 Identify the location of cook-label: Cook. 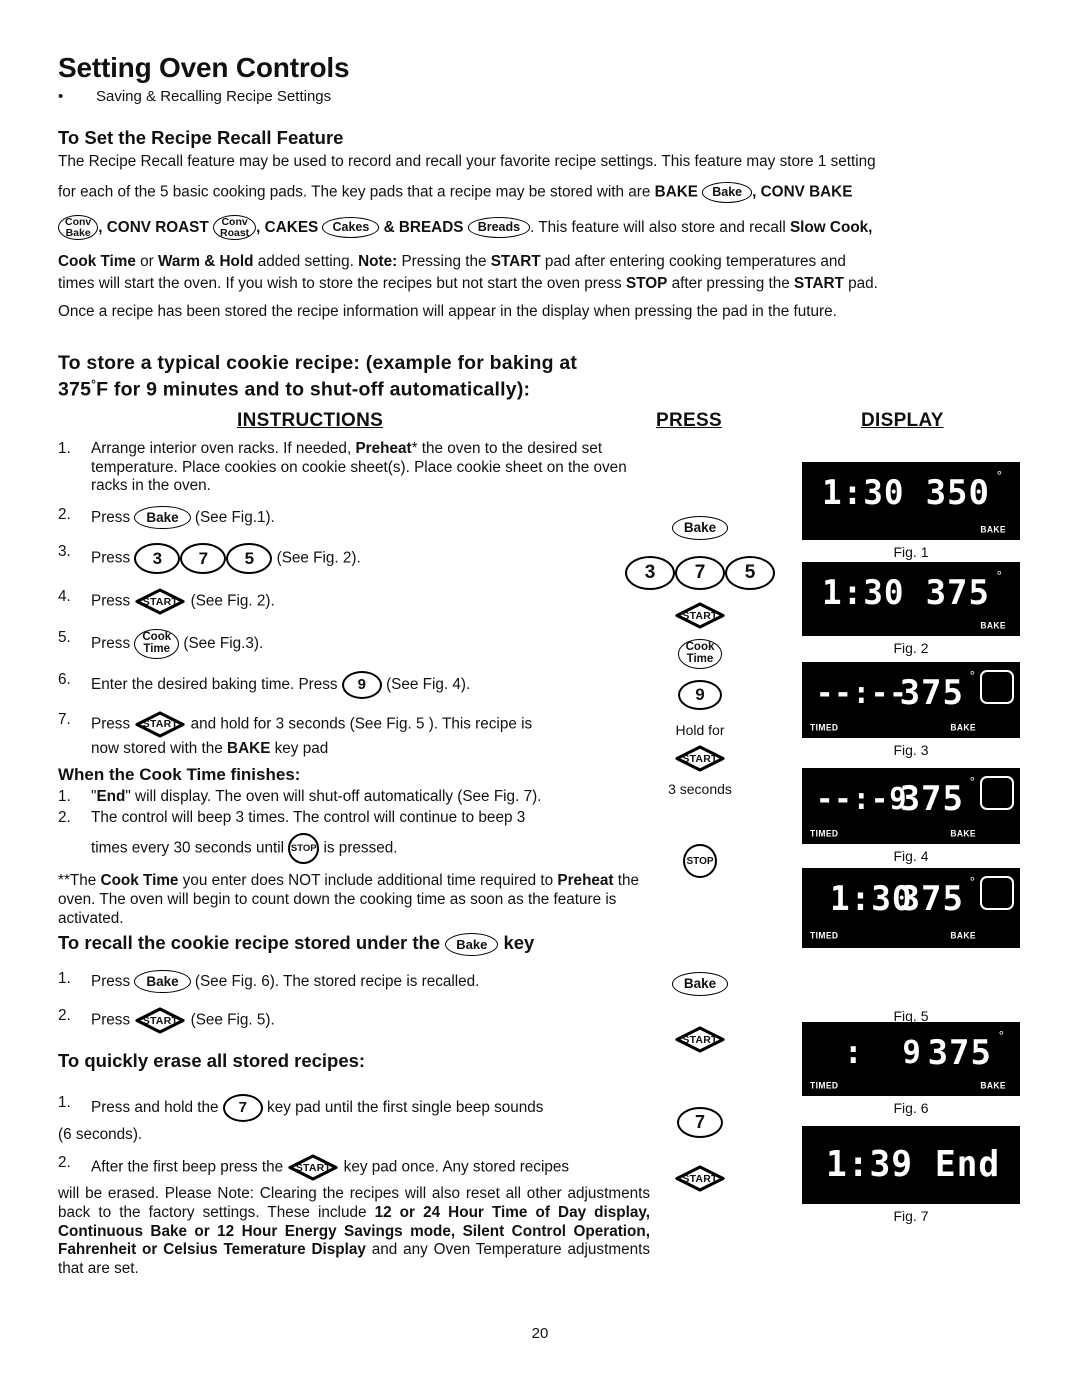
(700, 647).